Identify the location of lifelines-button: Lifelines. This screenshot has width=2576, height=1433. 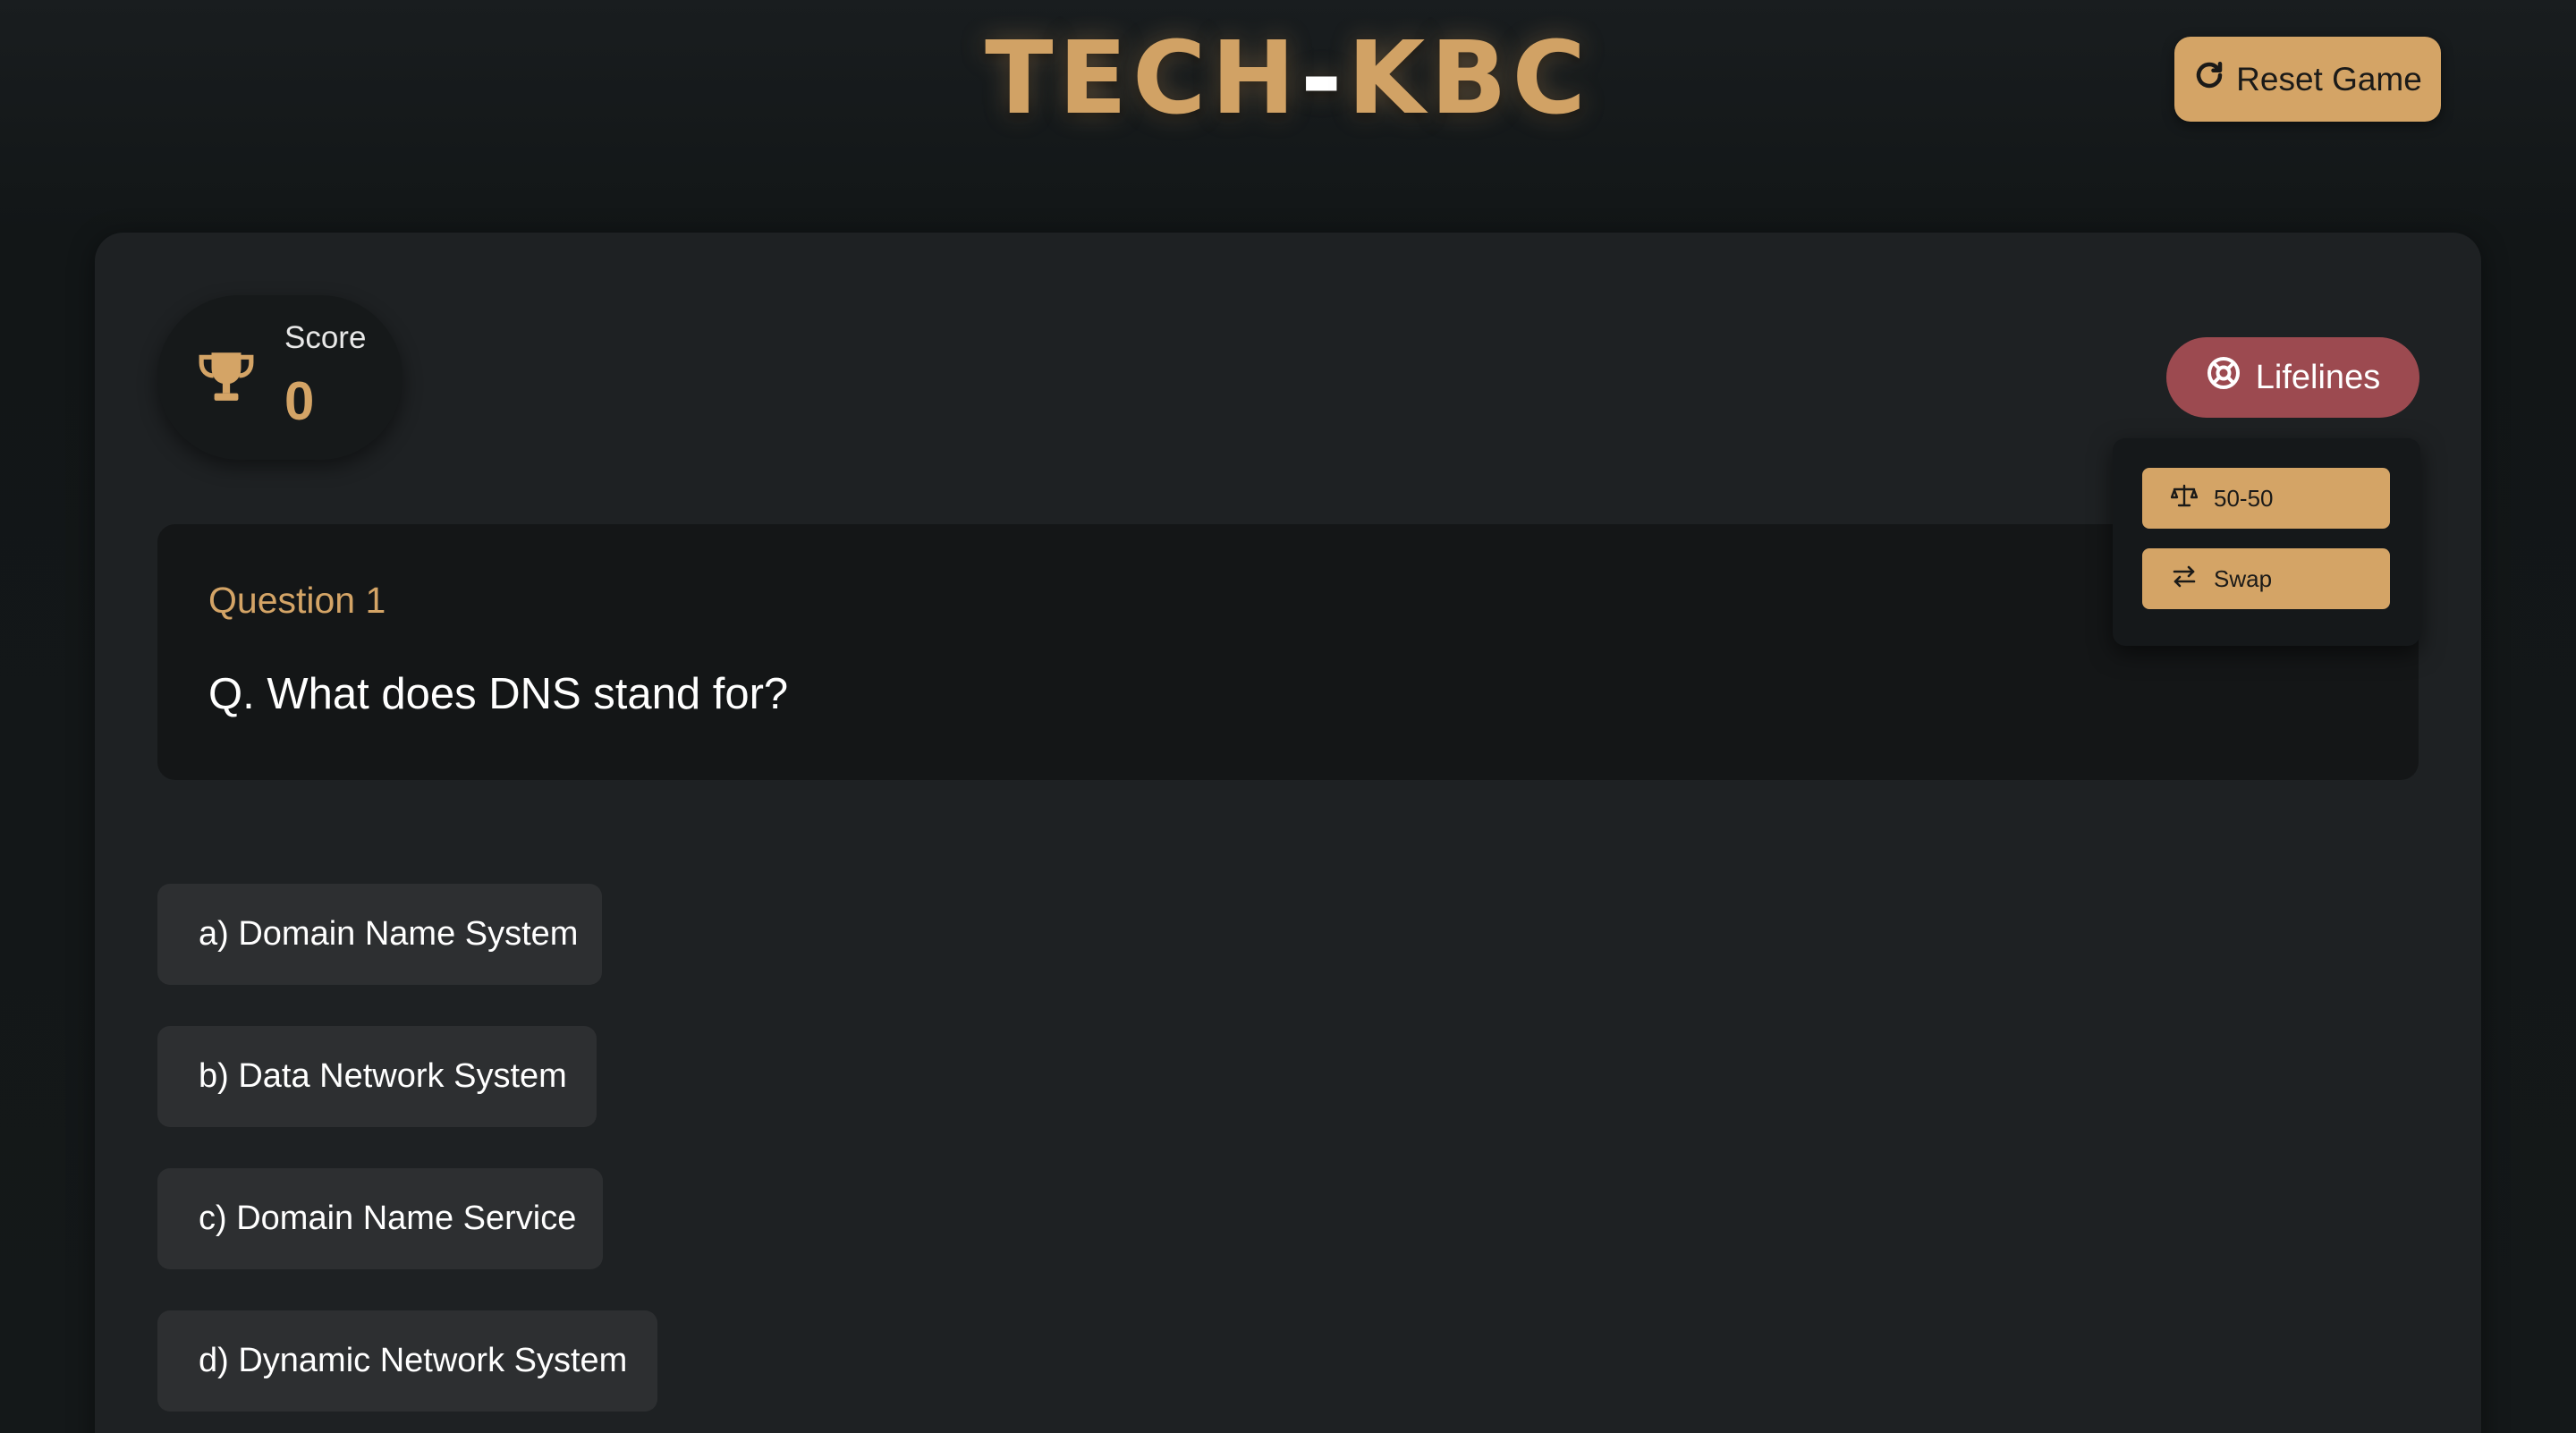
(2292, 377).